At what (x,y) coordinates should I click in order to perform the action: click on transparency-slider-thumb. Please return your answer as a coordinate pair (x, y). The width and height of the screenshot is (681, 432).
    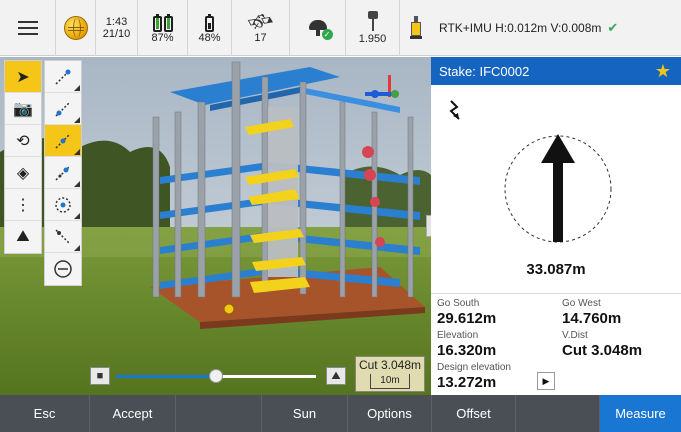
    Looking at the image, I should click on (216, 376).